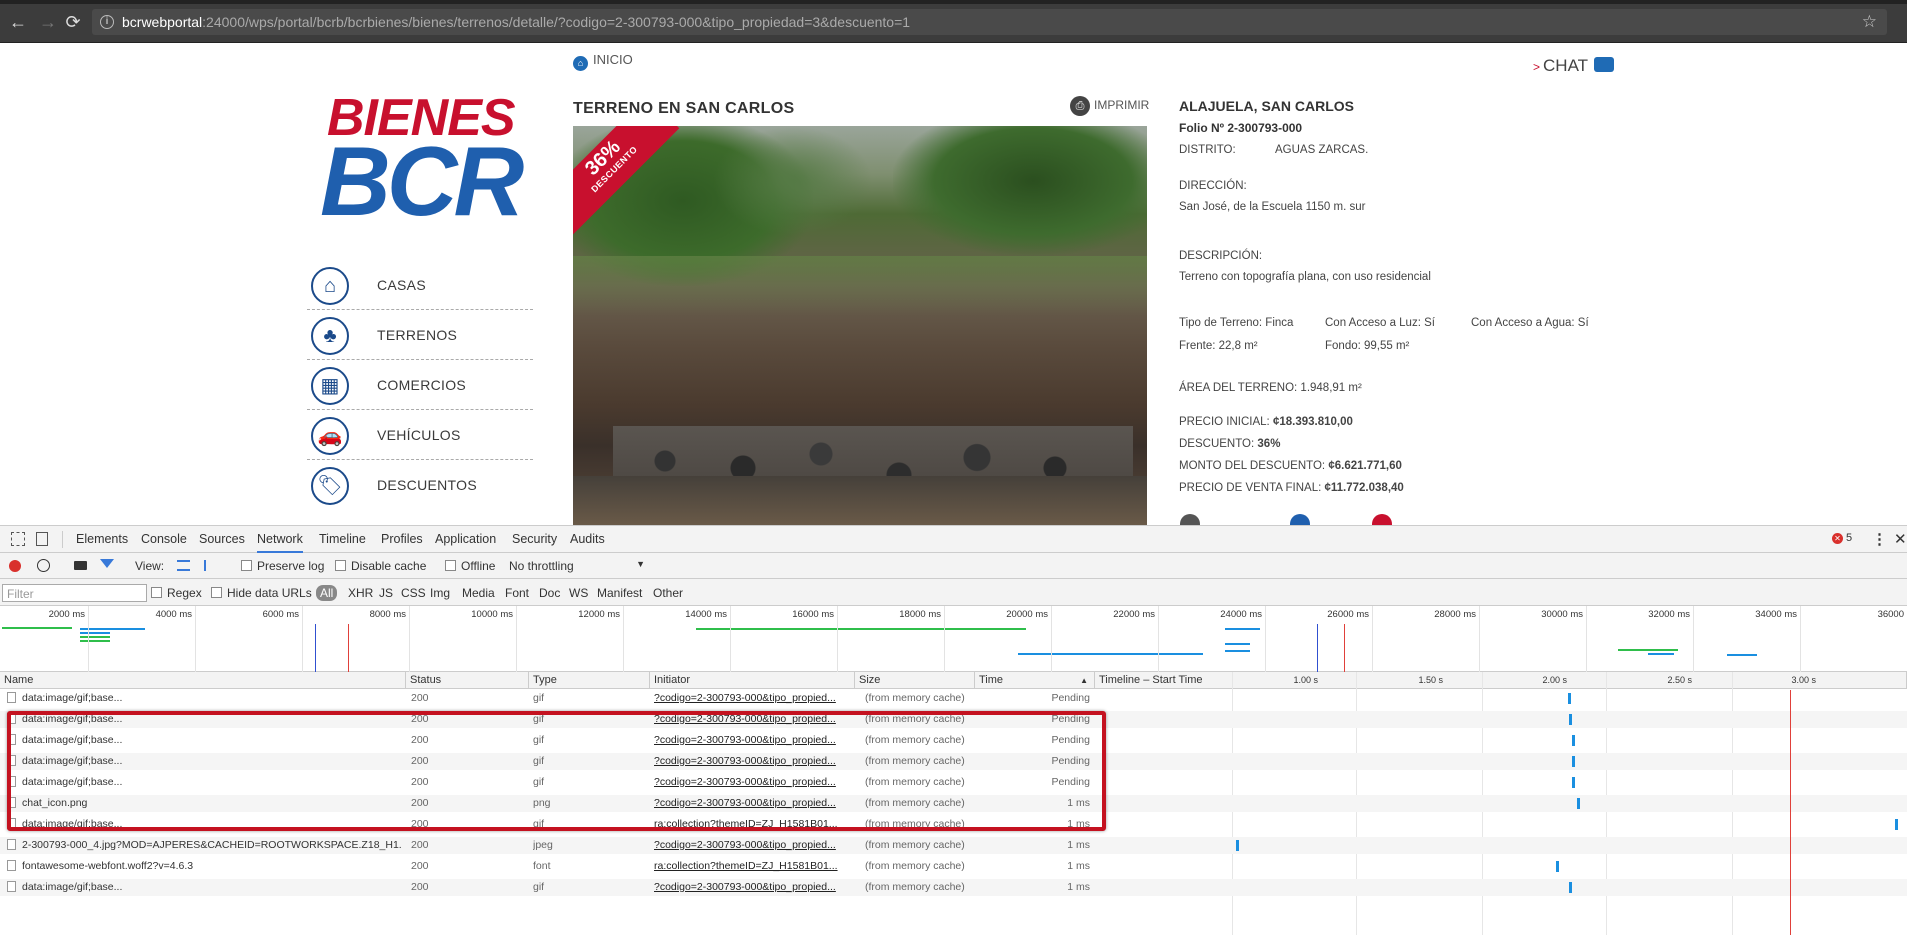 The width and height of the screenshot is (1907, 935). What do you see at coordinates (1190, 519) in the screenshot?
I see `share-icon` at bounding box center [1190, 519].